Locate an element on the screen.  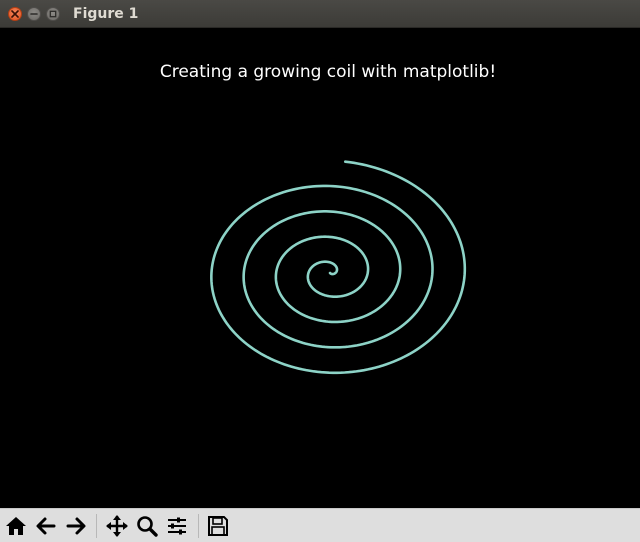
zoom-button is located at coordinates (147, 526).